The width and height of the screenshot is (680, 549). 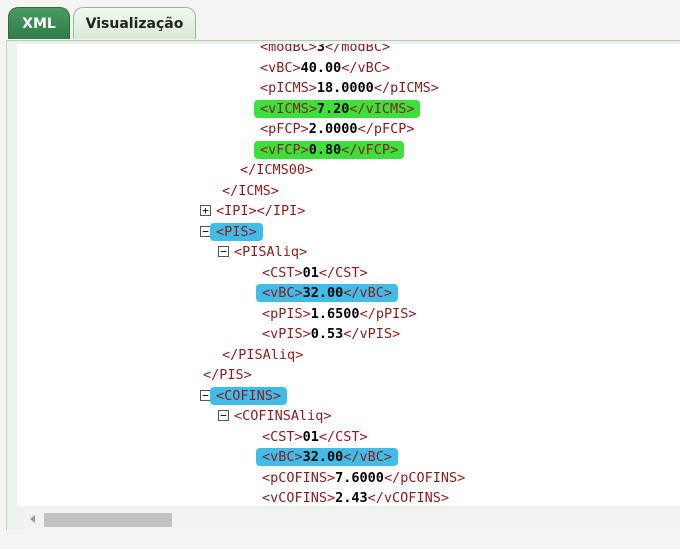 I want to click on xml-value: 0.53, so click(x=327, y=334).